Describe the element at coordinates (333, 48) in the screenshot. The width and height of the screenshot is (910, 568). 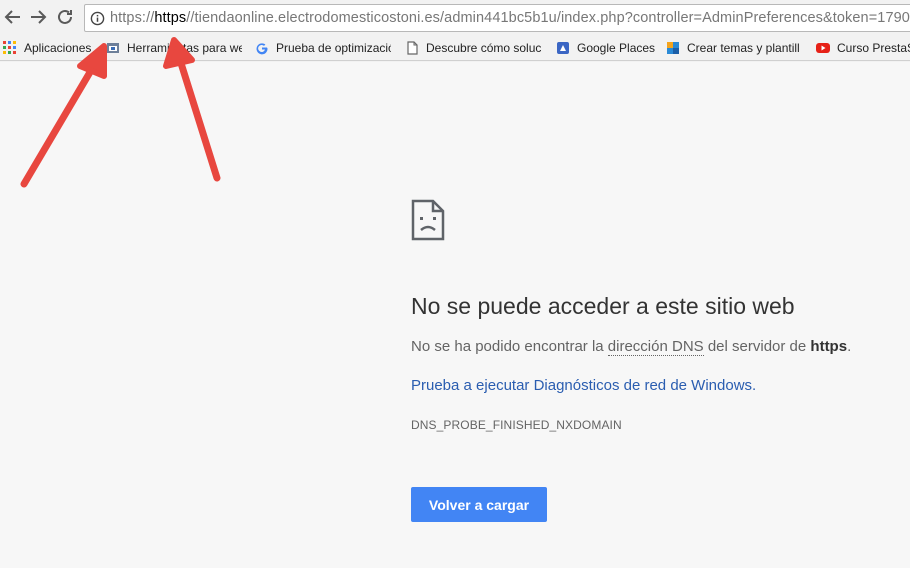
I see `bookmark-label: Prueba de optimizació` at that location.